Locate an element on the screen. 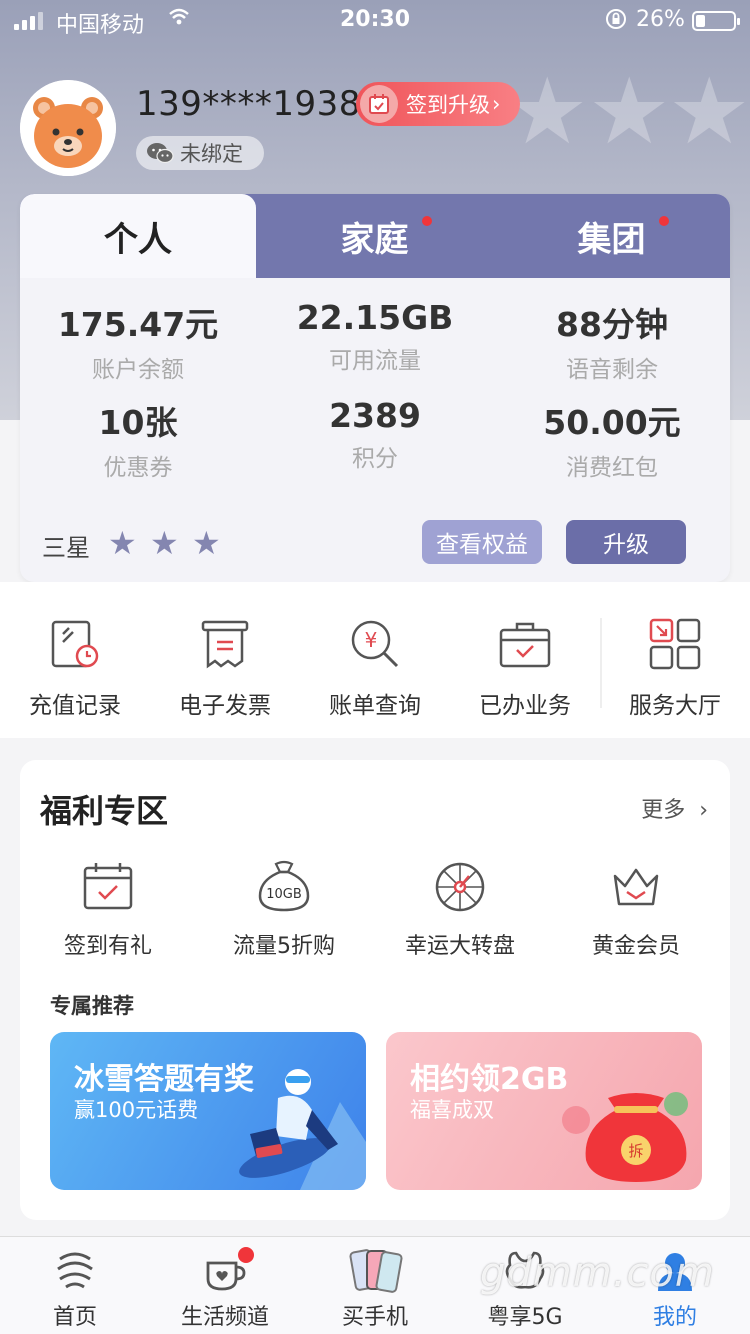 The width and height of the screenshot is (750, 1334). service-label: 账单查询 is located at coordinates (375, 706).